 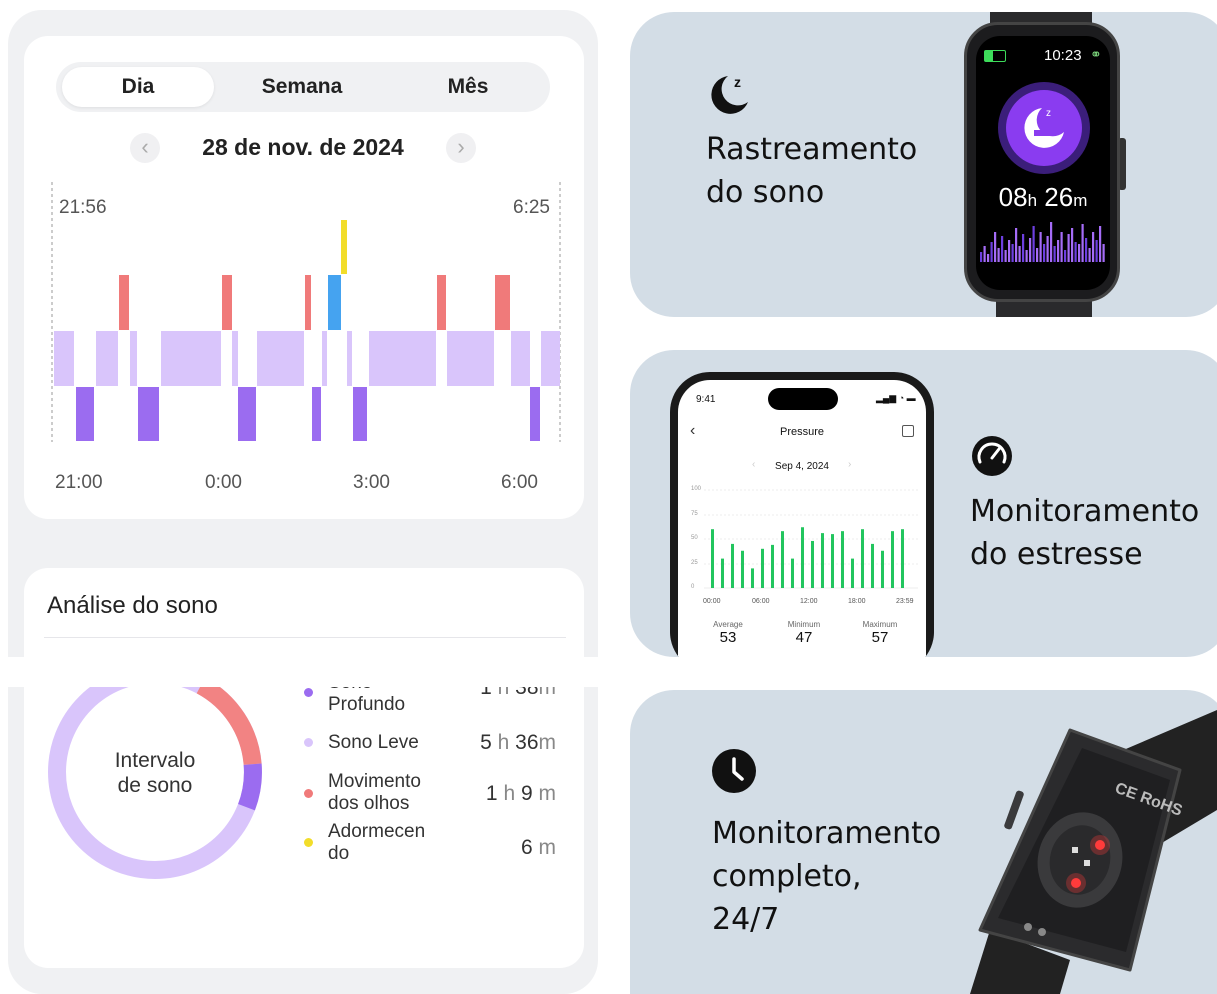 I want to click on feature-title-line: 24/7, so click(x=746, y=919).